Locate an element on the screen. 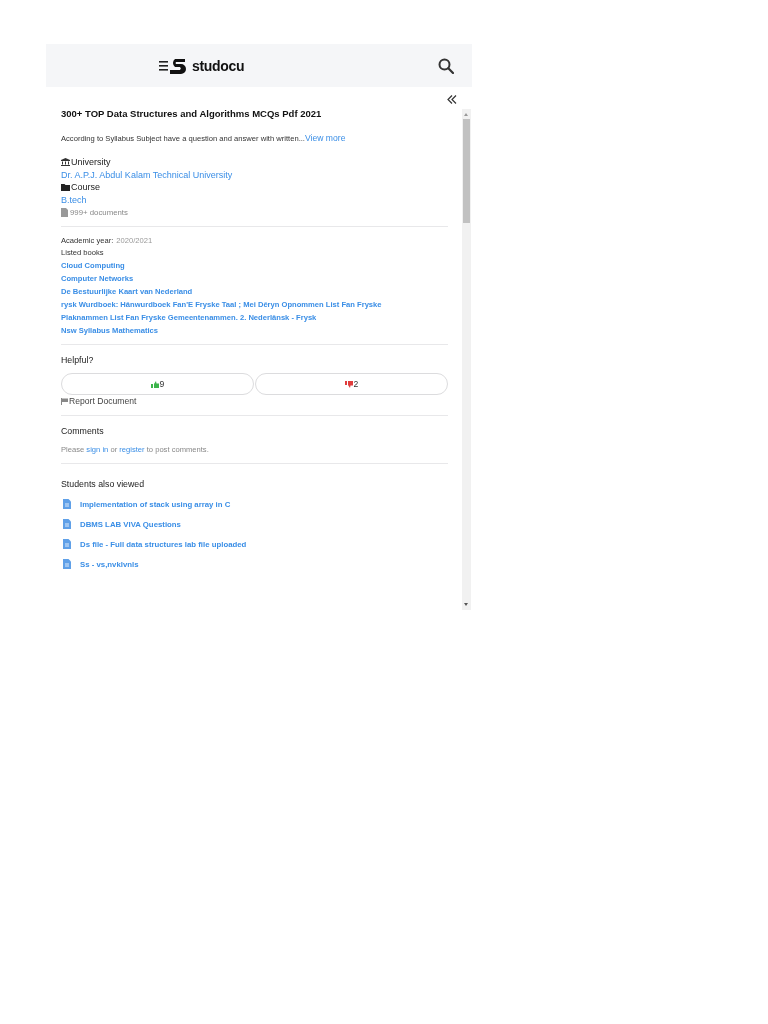 The width and height of the screenshot is (768, 1024). thumbs-down-icon is located at coordinates (348, 384).